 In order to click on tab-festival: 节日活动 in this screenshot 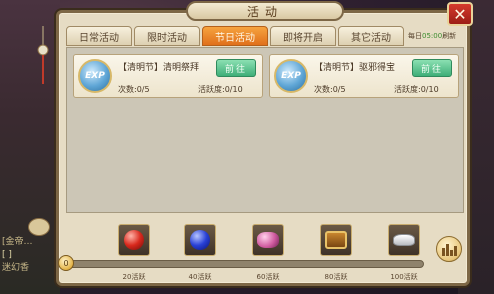, I will do `click(235, 36)`.